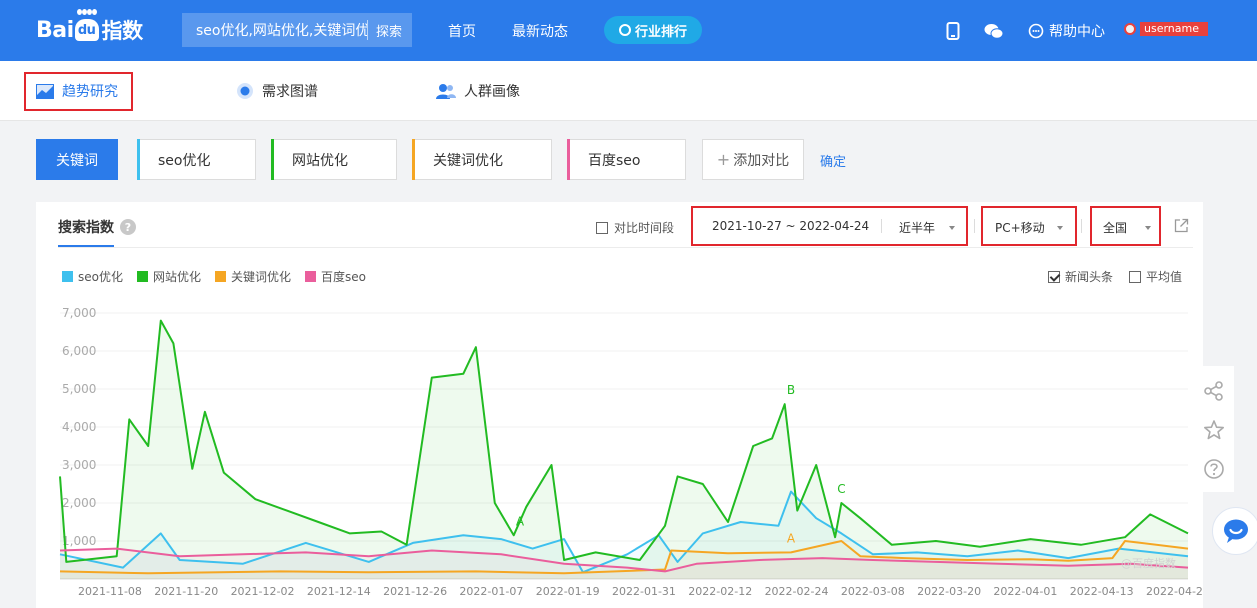  I want to click on star-icon, so click(1214, 430).